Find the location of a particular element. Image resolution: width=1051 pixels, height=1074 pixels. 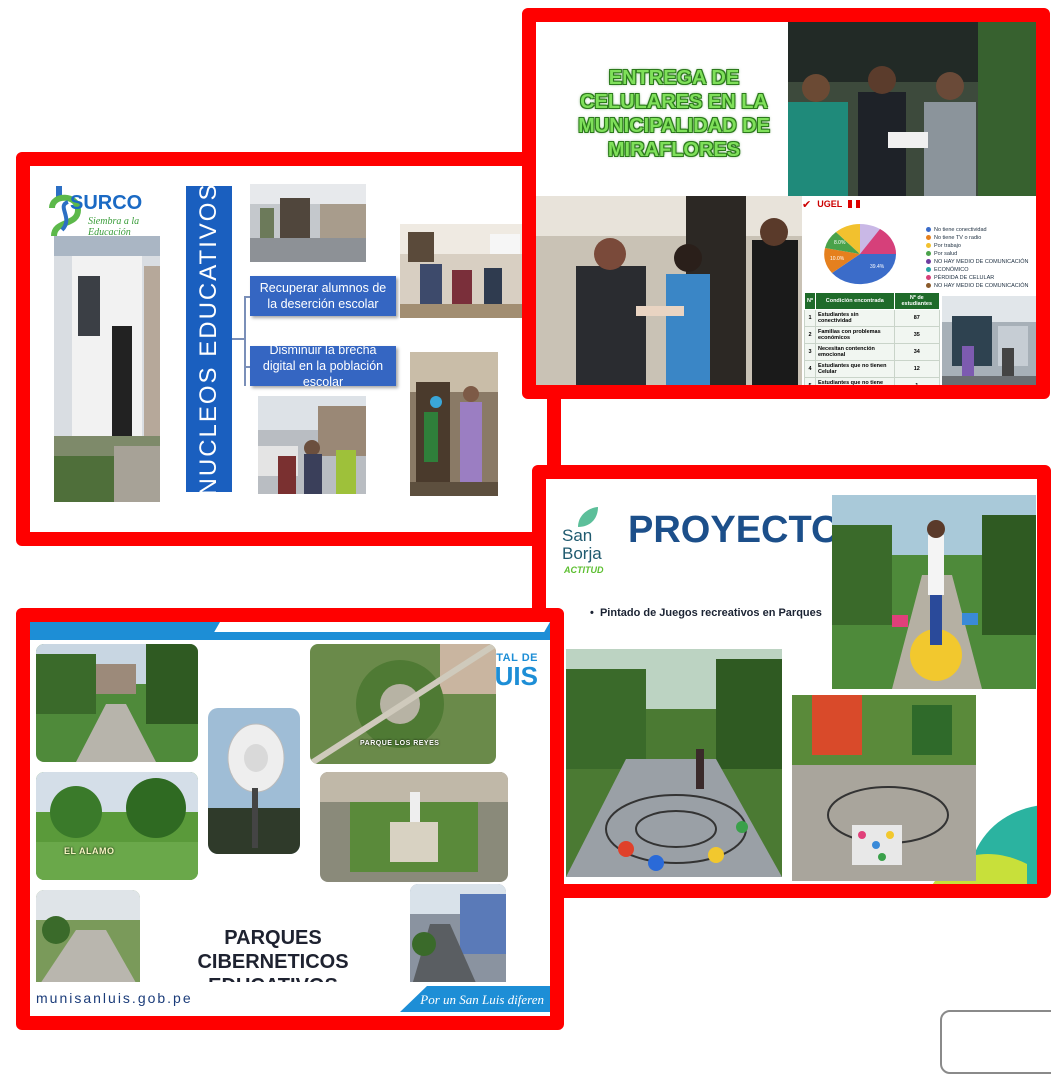

table-row: 1 Estudiantes sin conectividad 87 is located at coordinates (872, 318).